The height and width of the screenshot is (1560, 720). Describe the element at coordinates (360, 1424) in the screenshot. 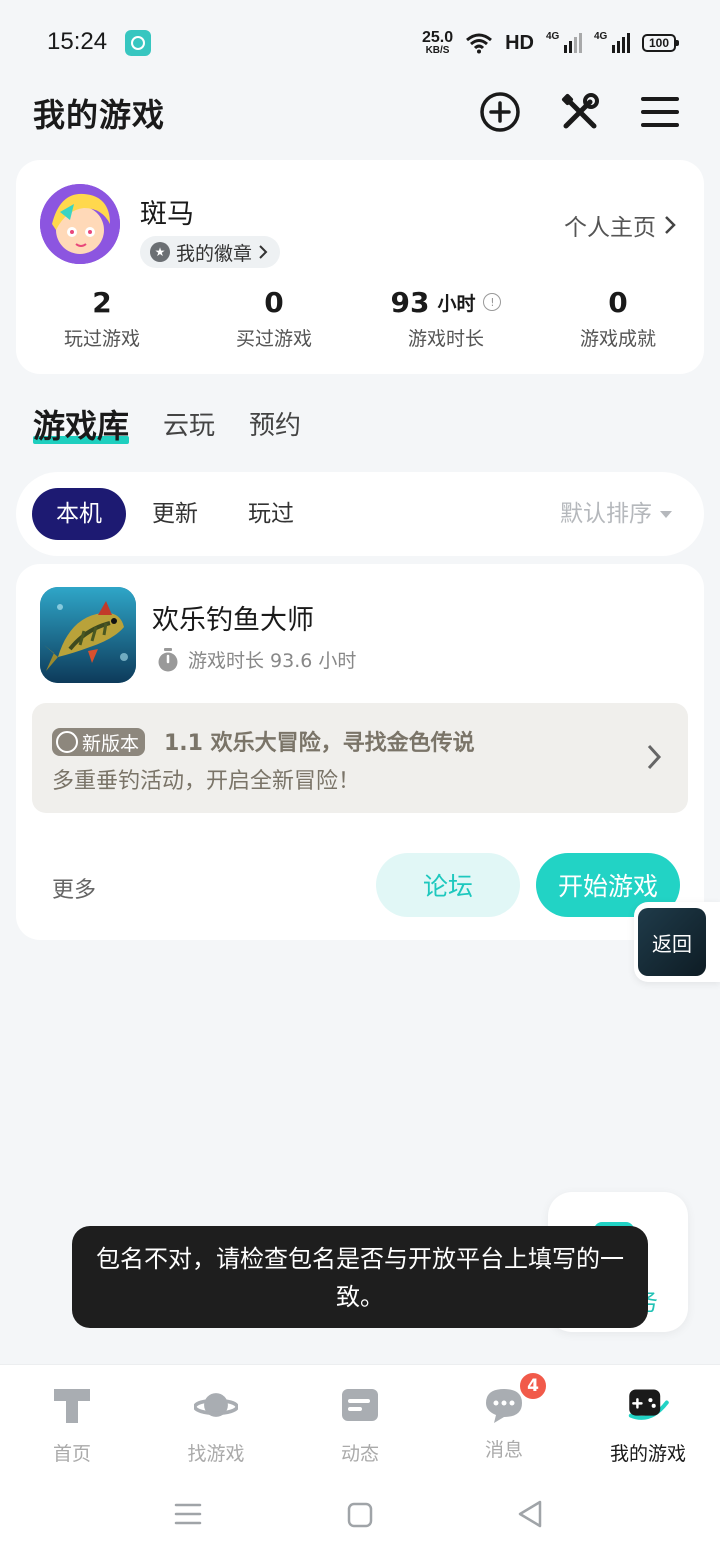

I see `nav-item-feed: 动态` at that location.